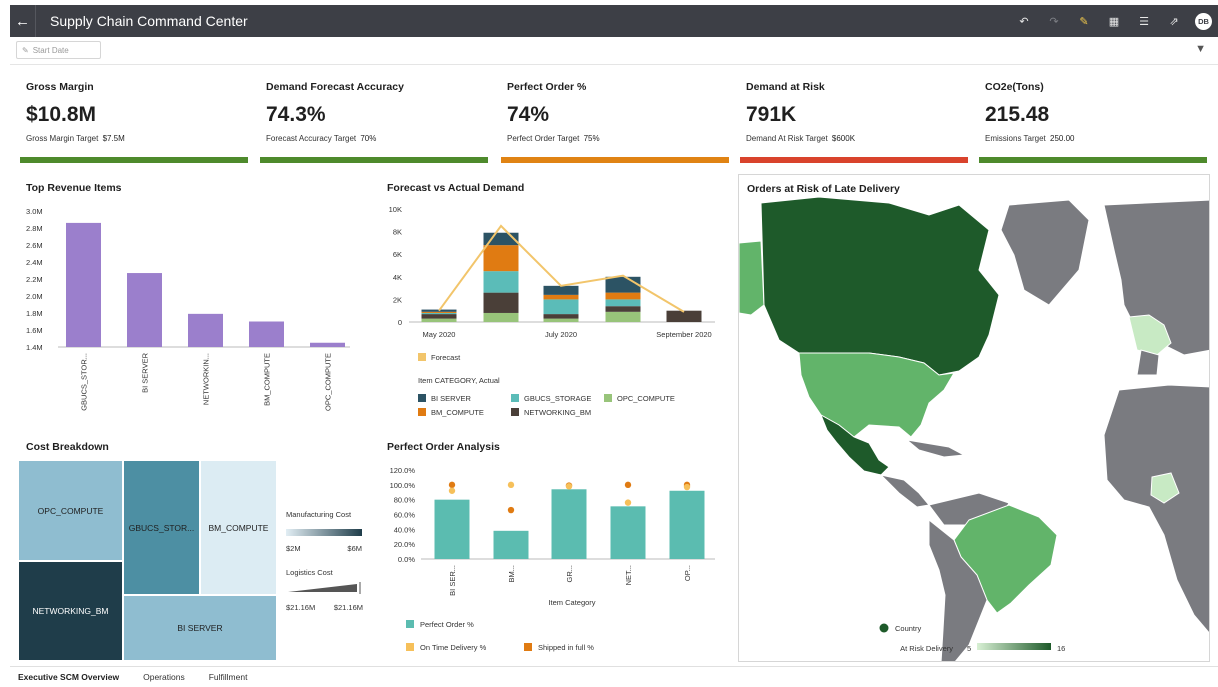 The height and width of the screenshot is (687, 1218). Describe the element at coordinates (1084, 21) in the screenshot. I see `edit-icon: ✎` at that location.